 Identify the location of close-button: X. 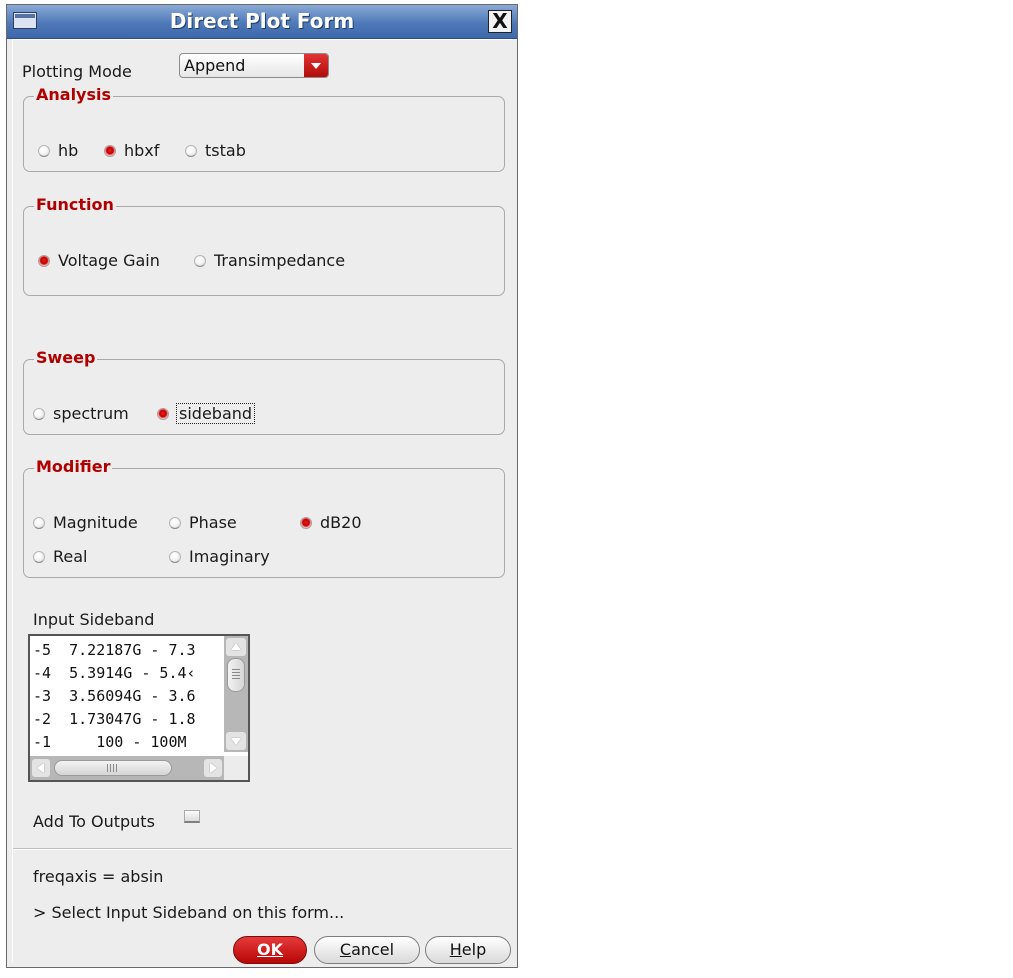
(500, 21).